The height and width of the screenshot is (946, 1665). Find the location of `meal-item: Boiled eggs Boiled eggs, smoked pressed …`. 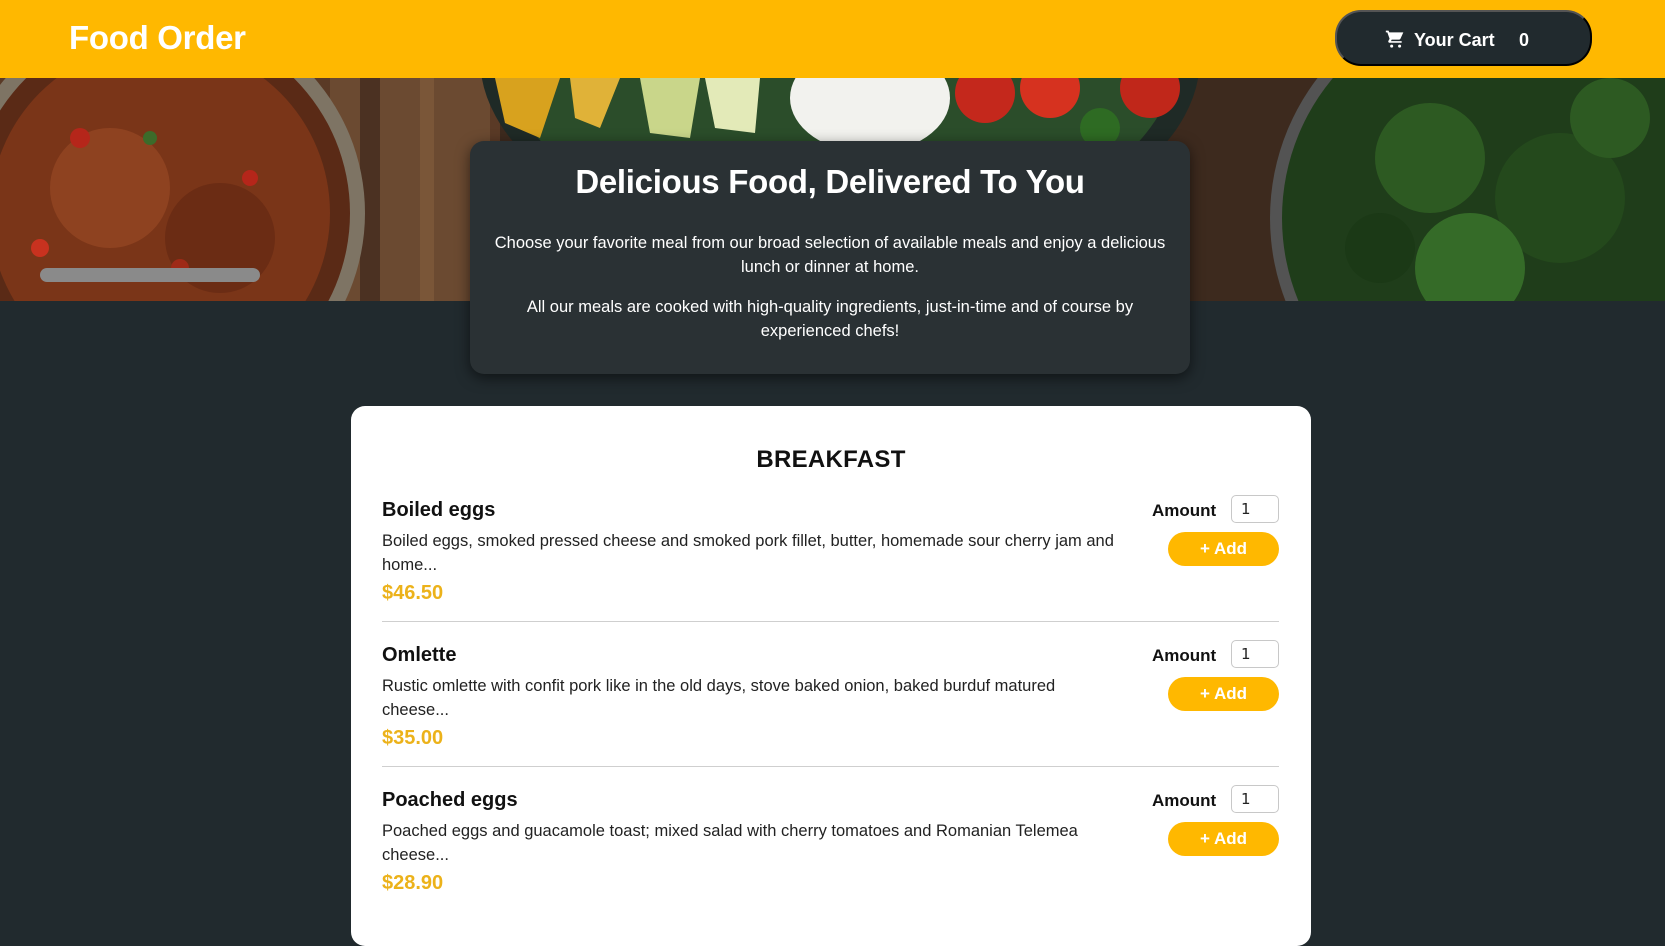

meal-item: Boiled eggs Boiled eggs, smoked pressed … is located at coordinates (830, 567).